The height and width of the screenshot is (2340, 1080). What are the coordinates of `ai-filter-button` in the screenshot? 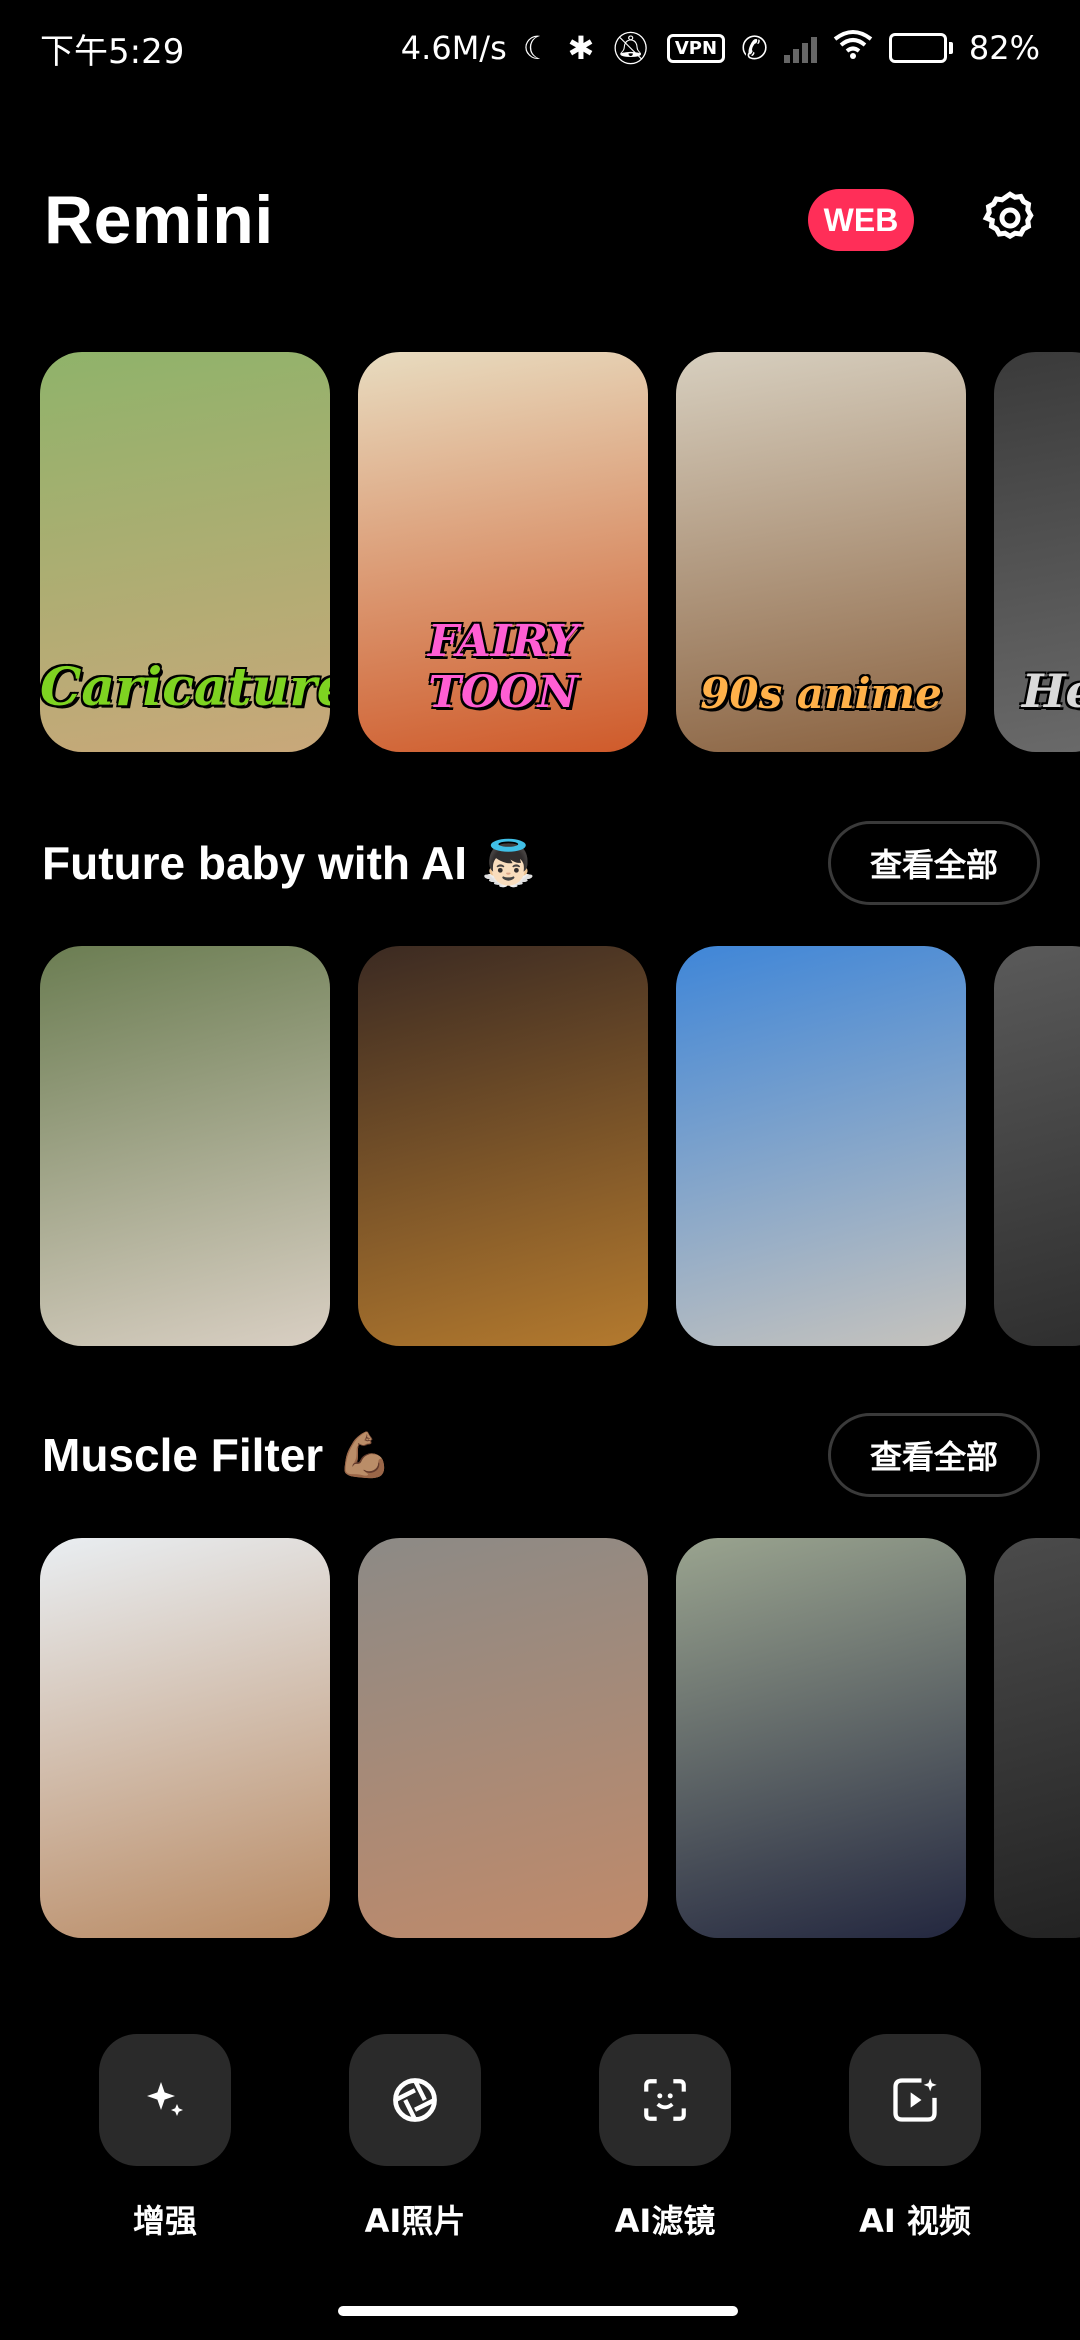 It's located at (665, 2100).